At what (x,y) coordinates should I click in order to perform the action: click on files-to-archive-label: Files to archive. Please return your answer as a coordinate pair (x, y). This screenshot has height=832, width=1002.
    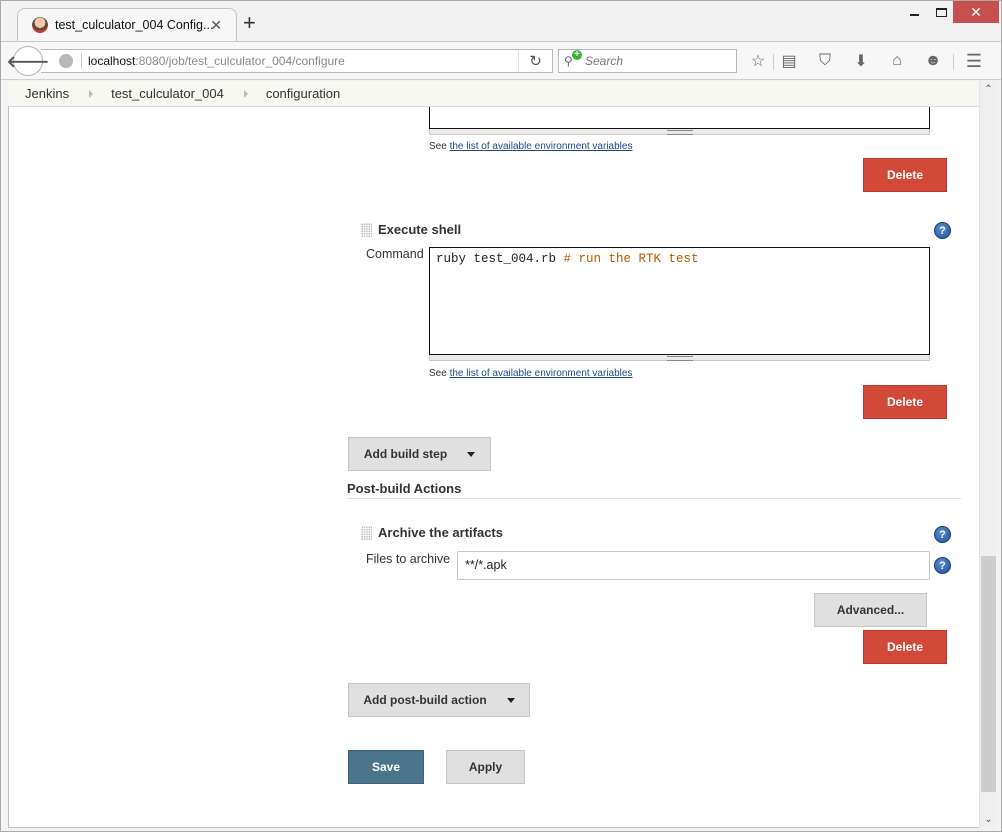
    Looking at the image, I should click on (408, 559).